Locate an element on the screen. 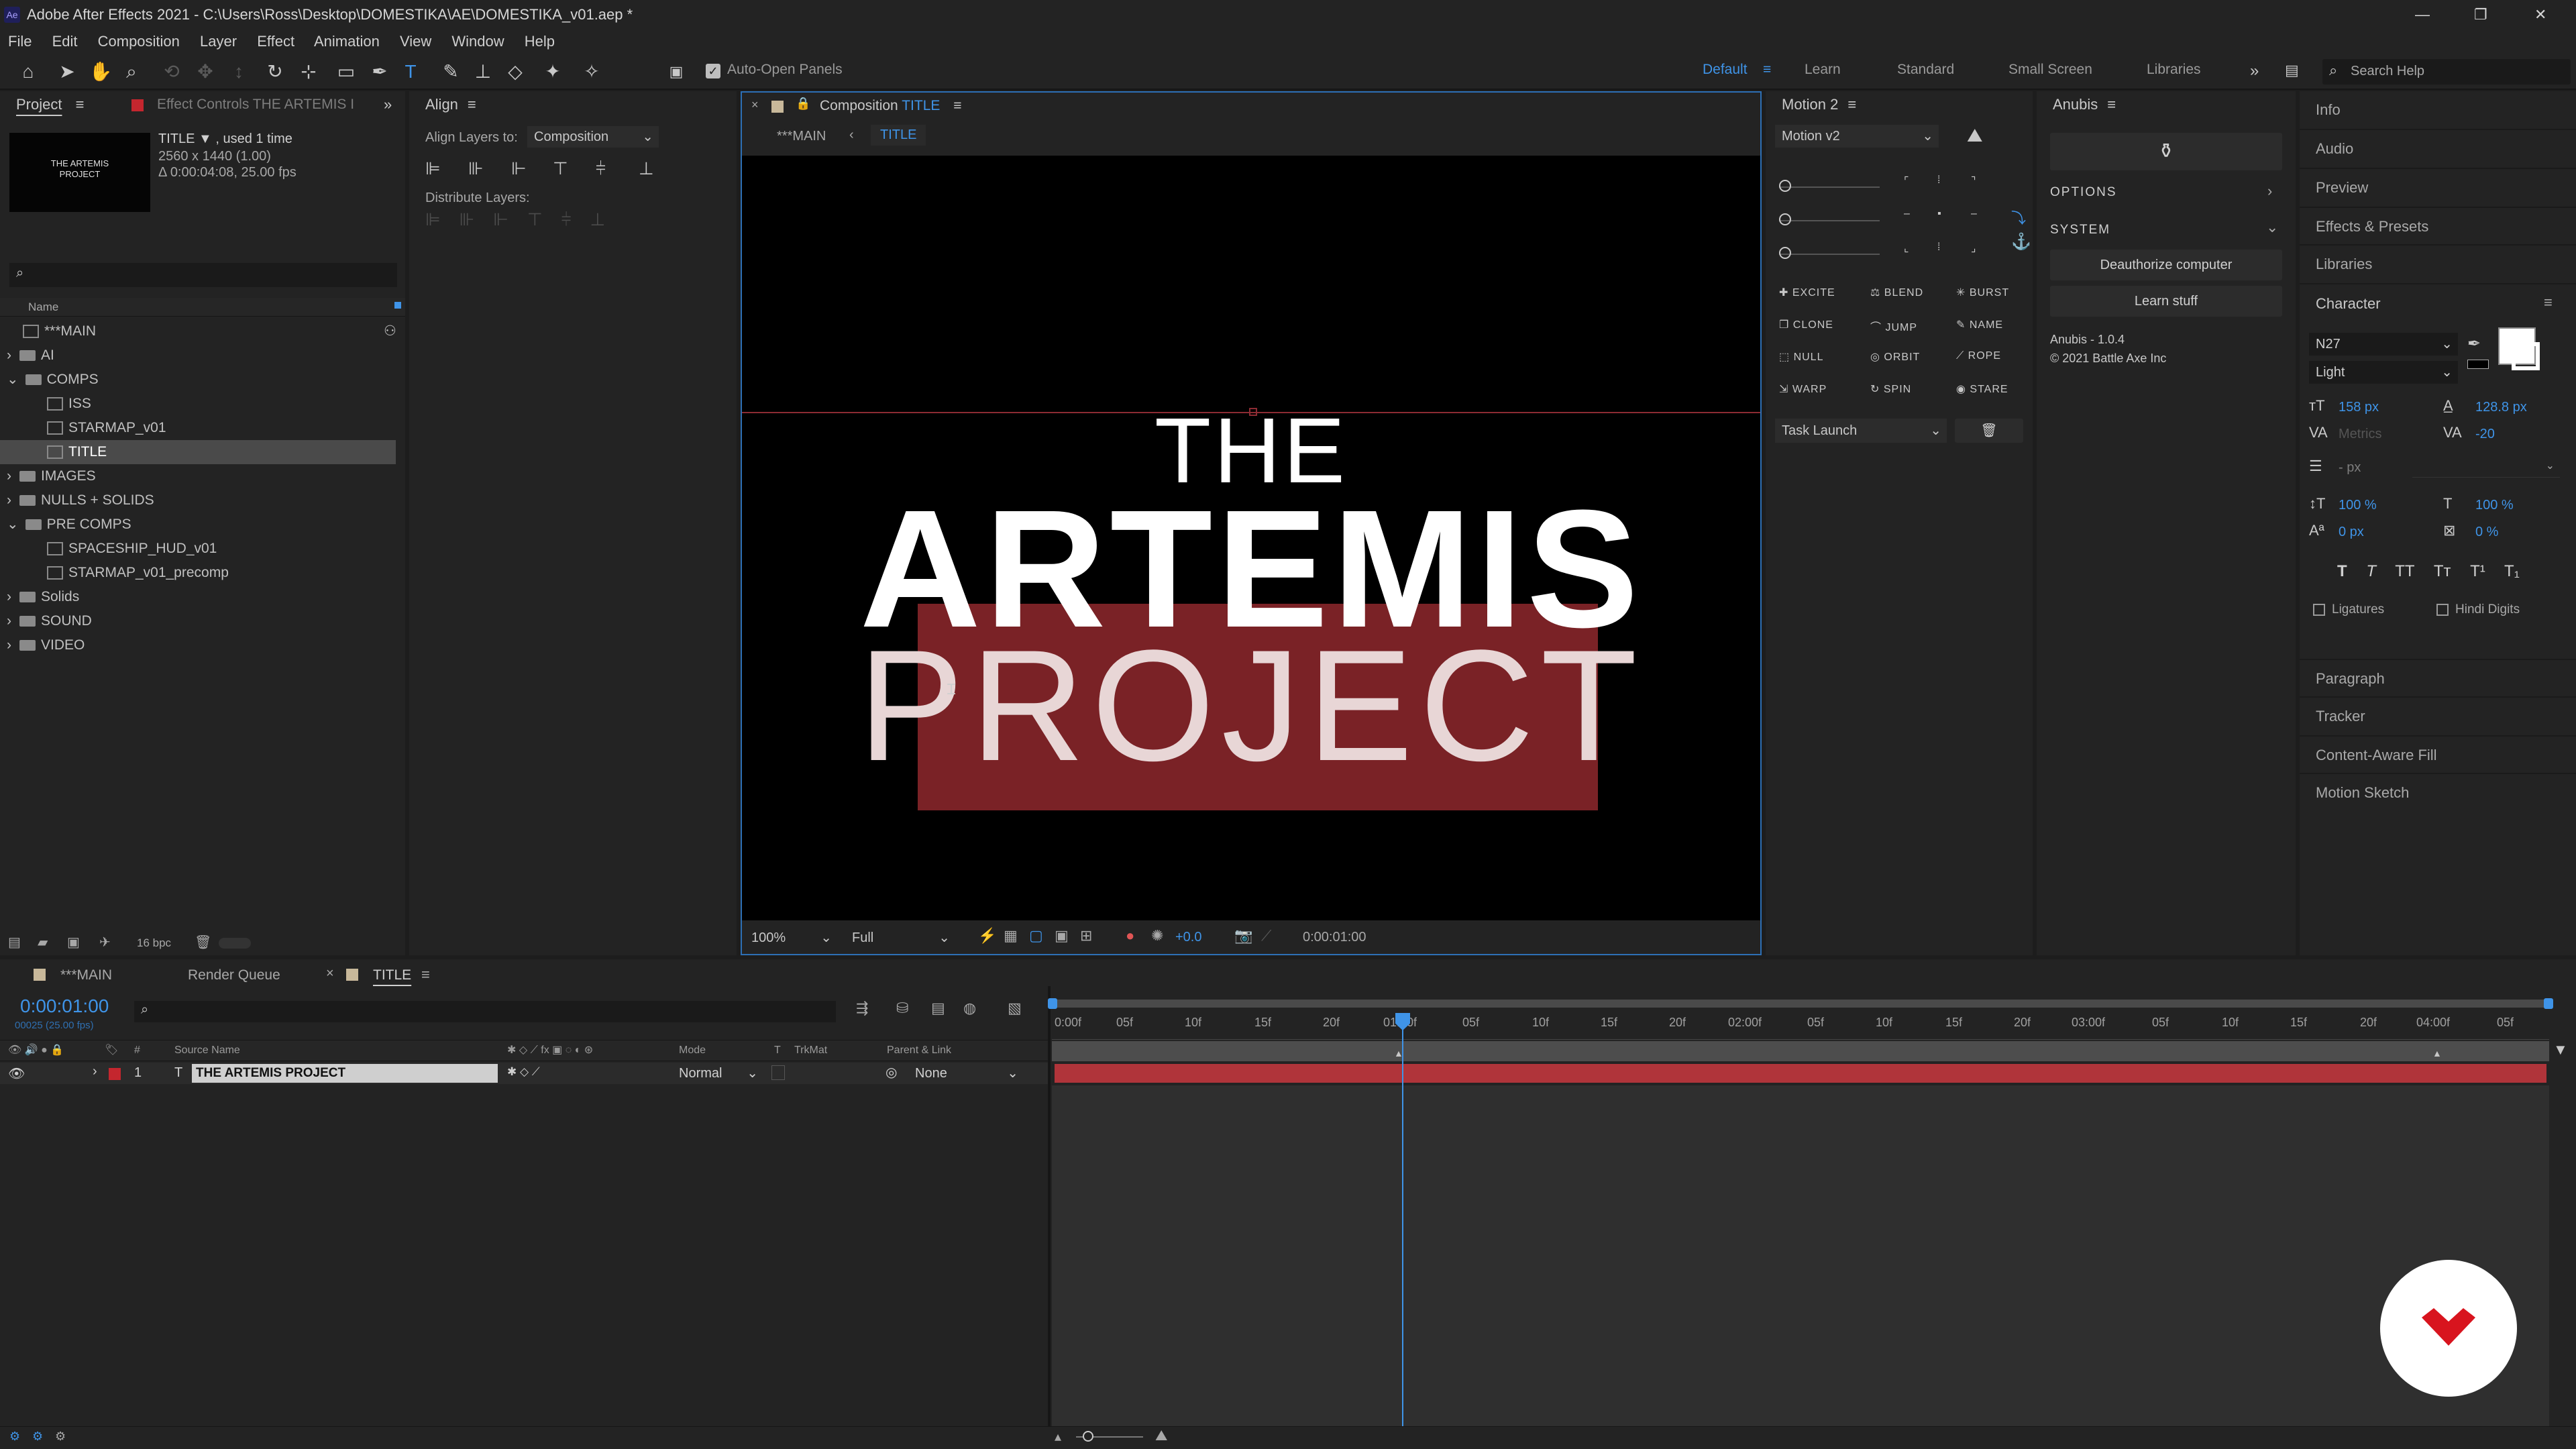 Image resolution: width=2576 pixels, height=1449 pixels. bit-depth-button: 16 bpc is located at coordinates (154, 943).